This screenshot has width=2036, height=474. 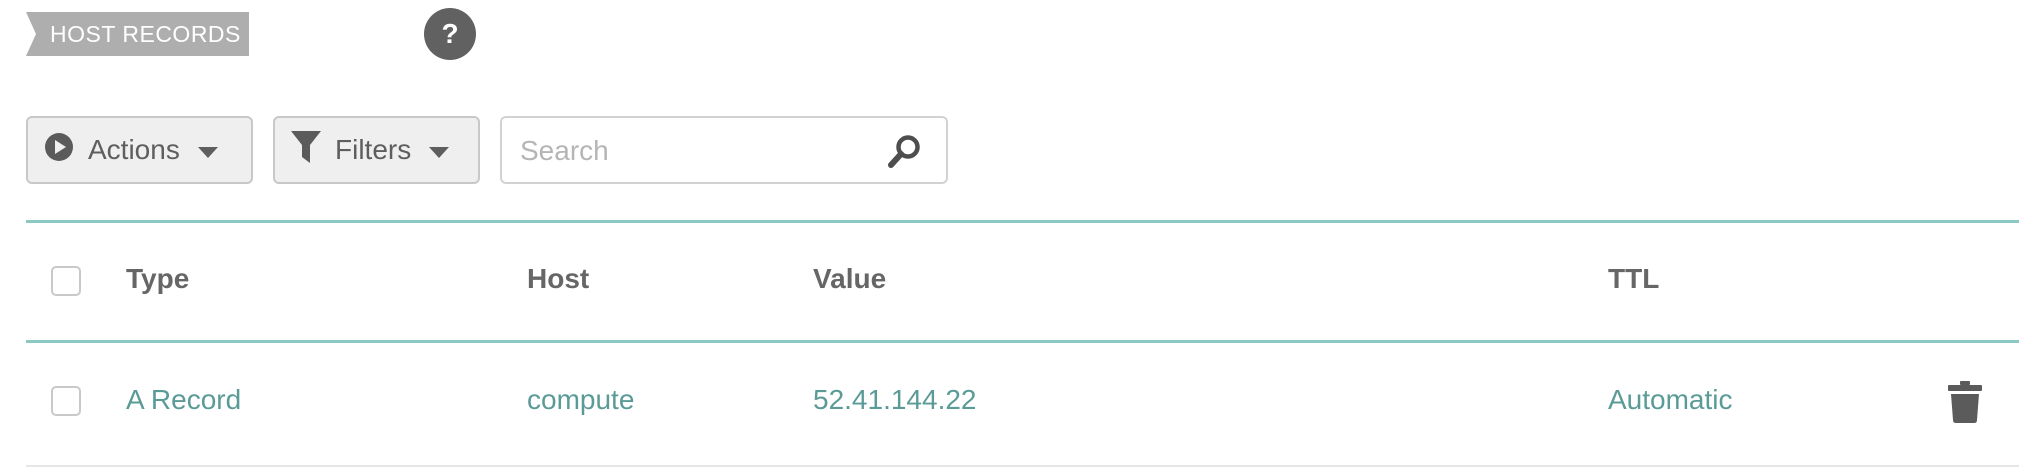 I want to click on search-input, so click(x=700, y=151).